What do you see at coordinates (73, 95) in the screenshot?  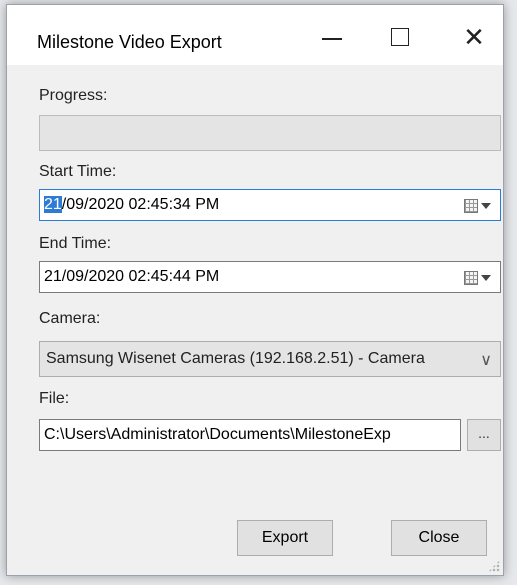 I see `progress-label: Progress:` at bounding box center [73, 95].